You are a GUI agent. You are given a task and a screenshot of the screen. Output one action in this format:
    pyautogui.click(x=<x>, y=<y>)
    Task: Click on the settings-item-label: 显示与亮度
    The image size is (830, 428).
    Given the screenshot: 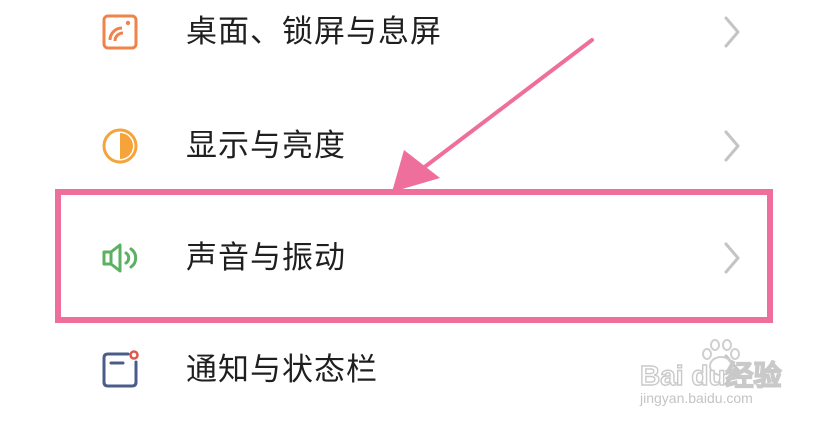 What is the action you would take?
    pyautogui.click(x=266, y=146)
    